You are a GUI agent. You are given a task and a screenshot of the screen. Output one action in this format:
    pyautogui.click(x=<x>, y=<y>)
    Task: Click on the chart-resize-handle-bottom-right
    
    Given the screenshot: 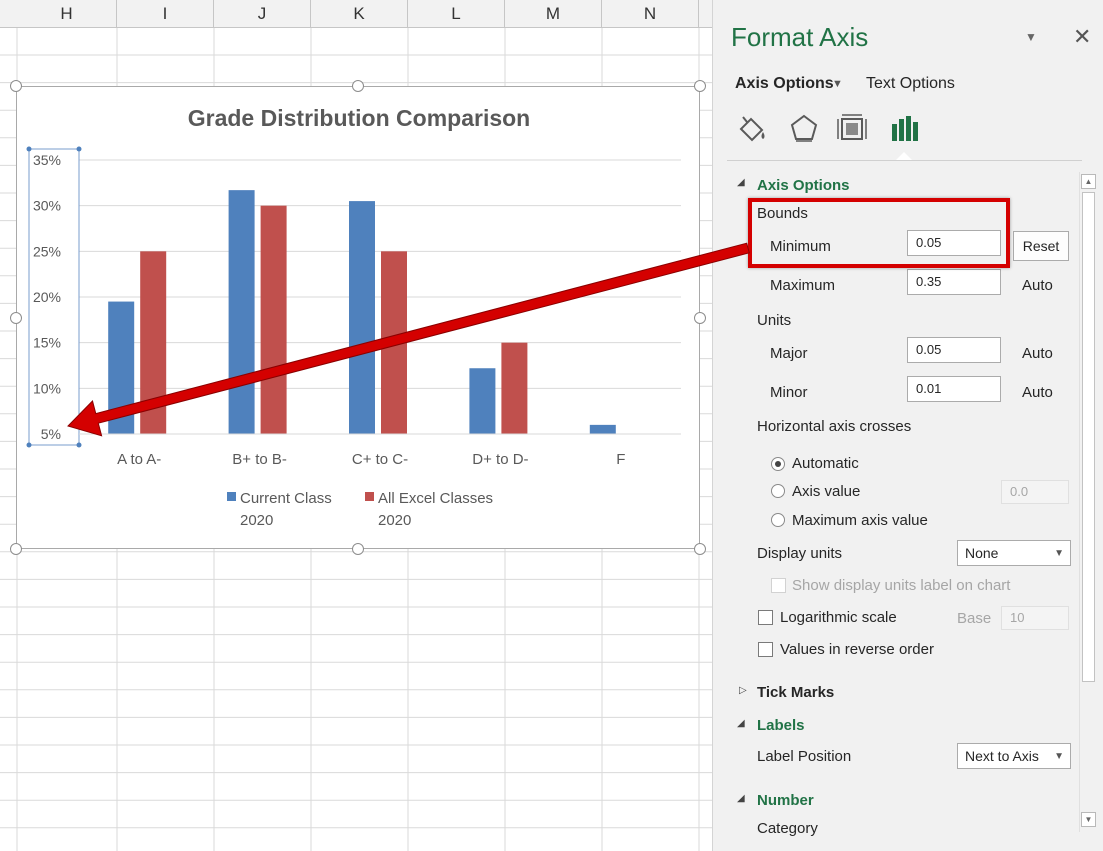 What is the action you would take?
    pyautogui.click(x=700, y=549)
    